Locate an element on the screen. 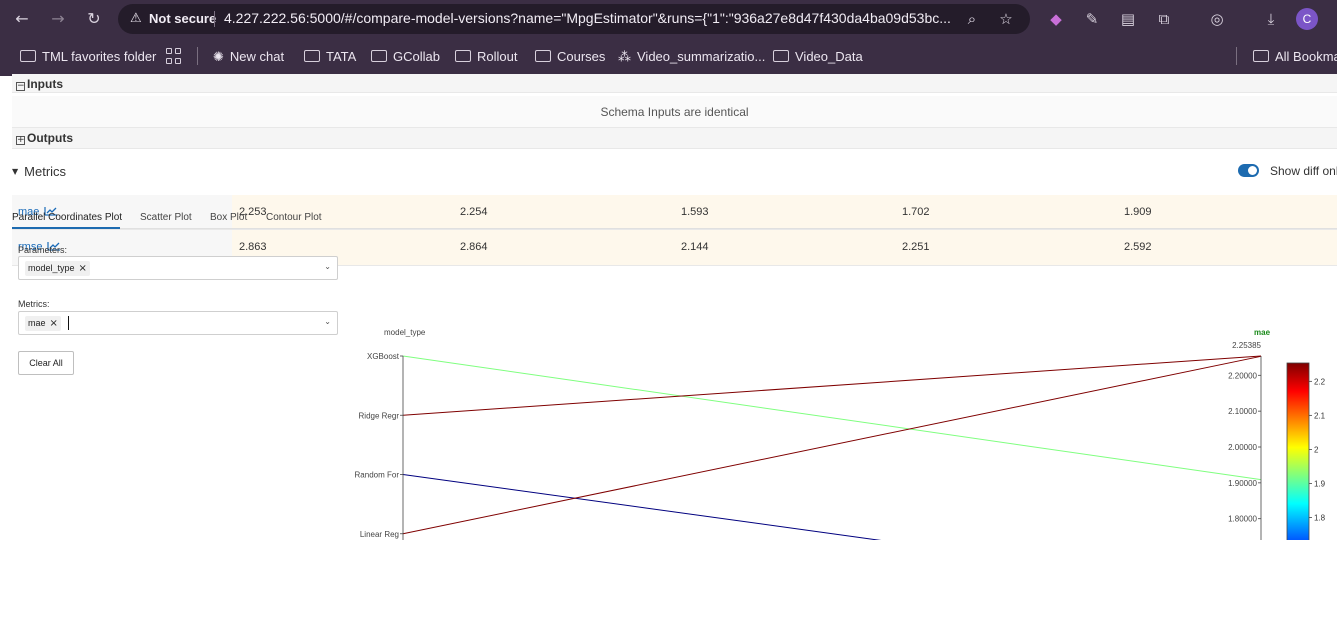 This screenshot has width=1337, height=617. parameter-chip: model_type × is located at coordinates (57, 268).